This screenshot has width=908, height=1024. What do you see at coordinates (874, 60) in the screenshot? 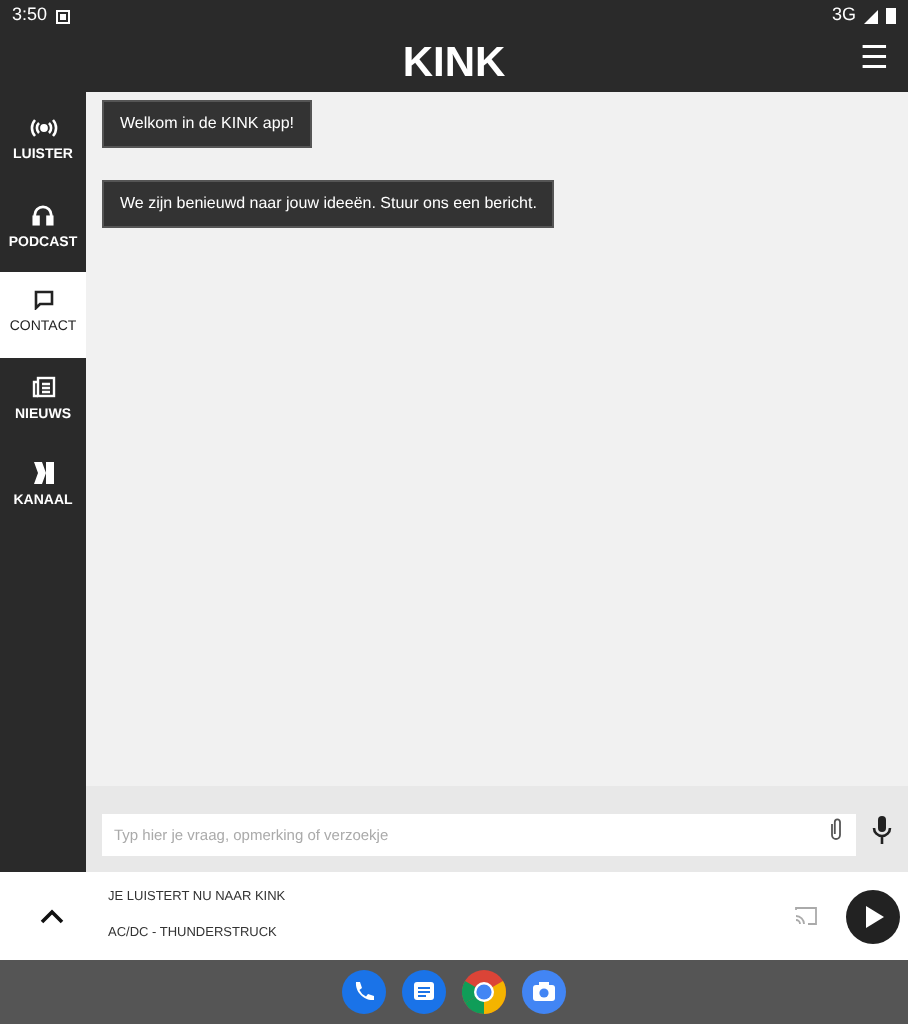
I see `menu-button: ☰` at bounding box center [874, 60].